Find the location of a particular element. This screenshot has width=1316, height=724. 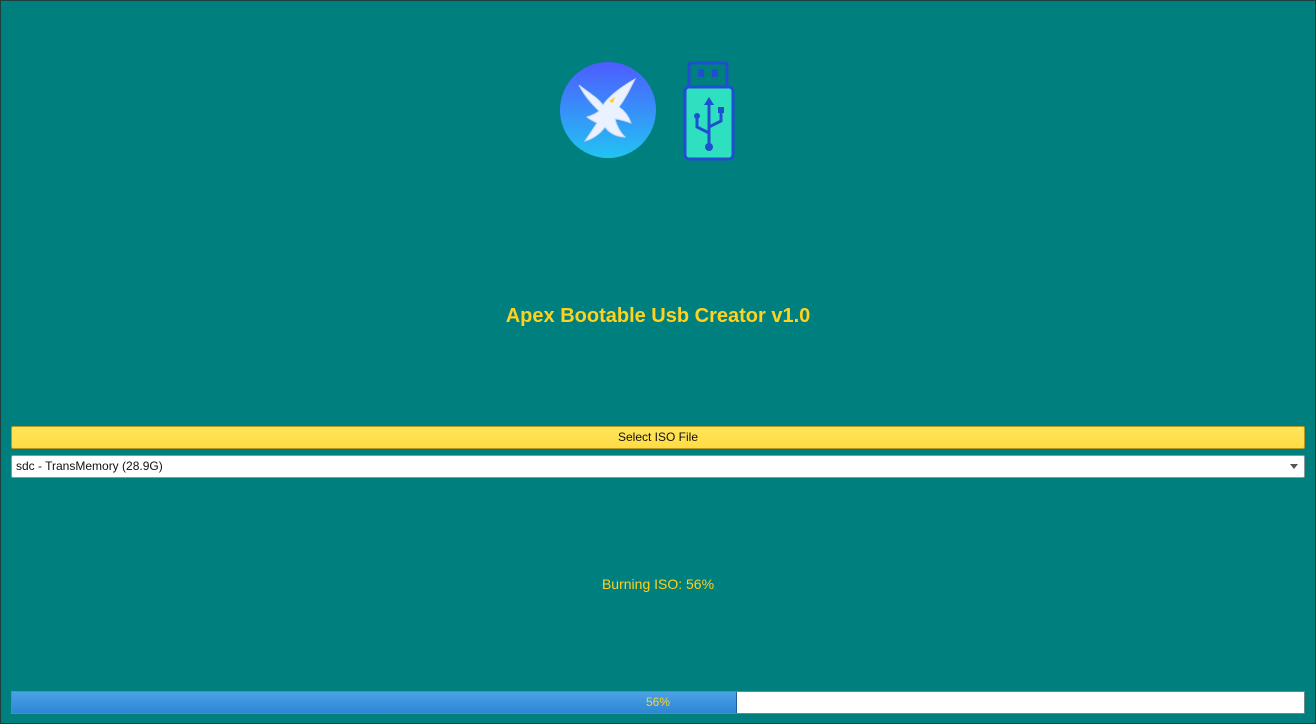

logo-row is located at coordinates (648, 111).